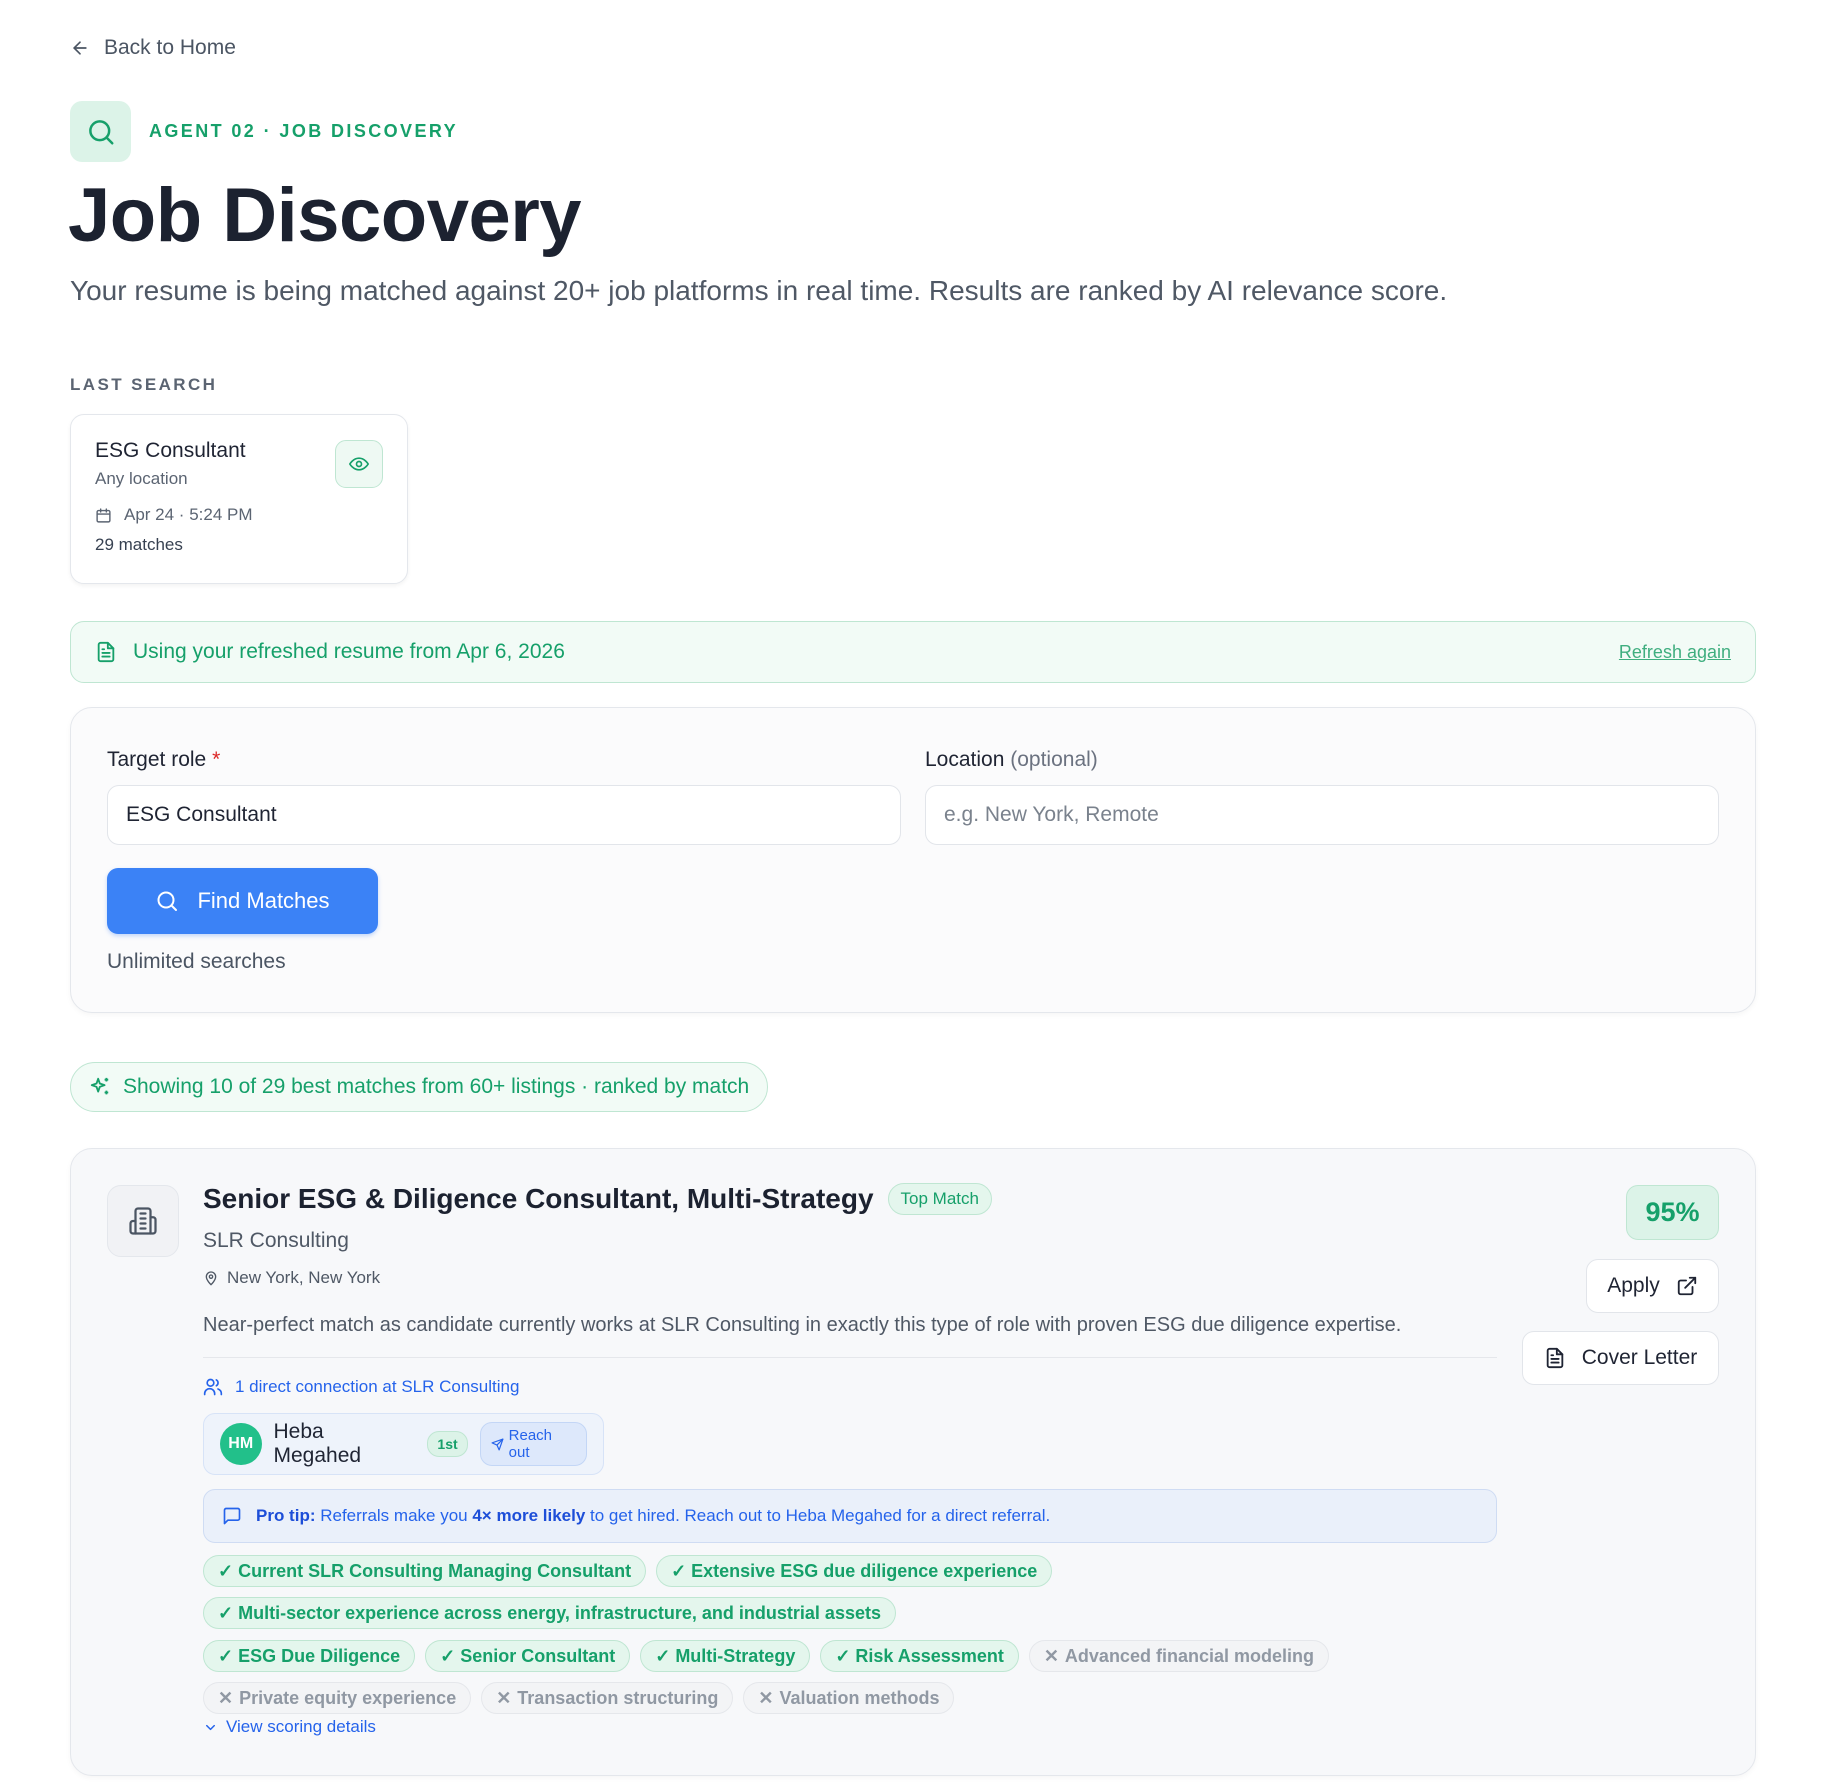 The image size is (1828, 1783). What do you see at coordinates (157, 759) in the screenshot?
I see `target-role-label-text: Target role` at bounding box center [157, 759].